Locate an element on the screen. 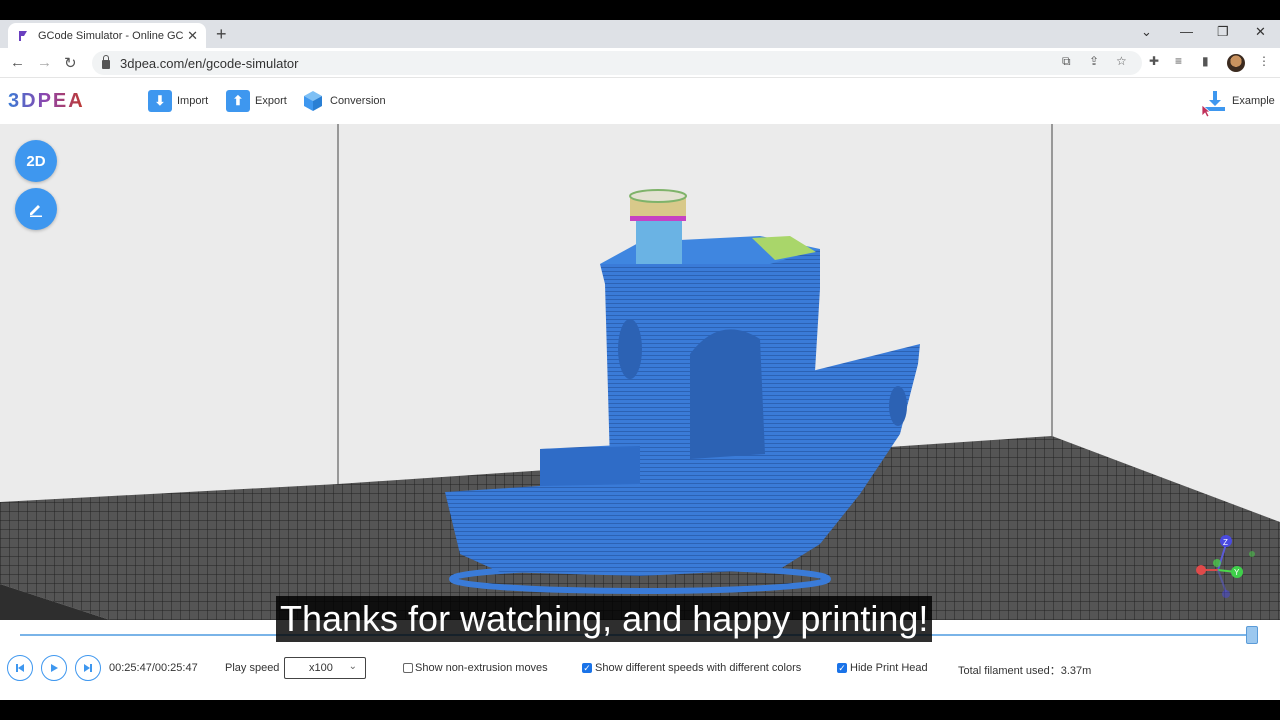 The height and width of the screenshot is (720, 1280). conversion-button: Conversion is located at coordinates (343, 101).